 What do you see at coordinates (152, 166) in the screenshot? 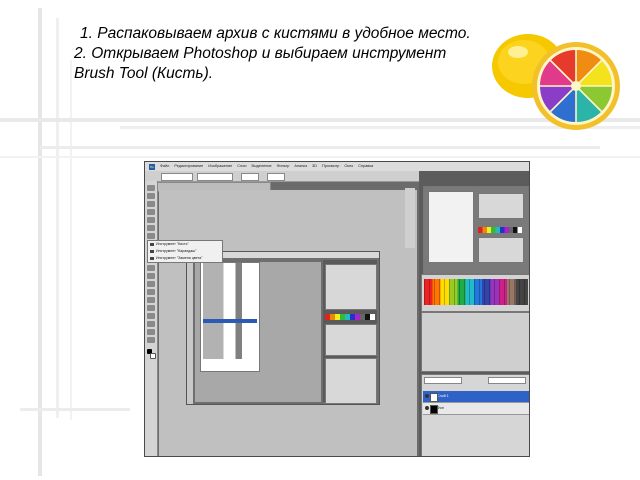
I see `photoshop-logo-icon: Ps` at bounding box center [152, 166].